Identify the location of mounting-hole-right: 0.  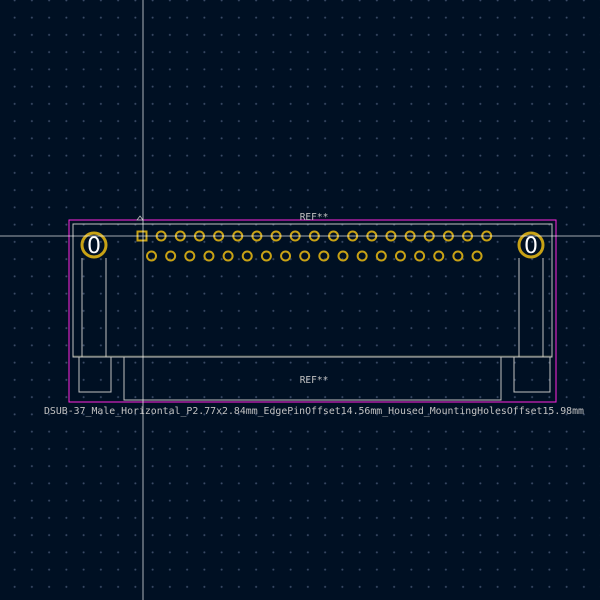
(531, 245).